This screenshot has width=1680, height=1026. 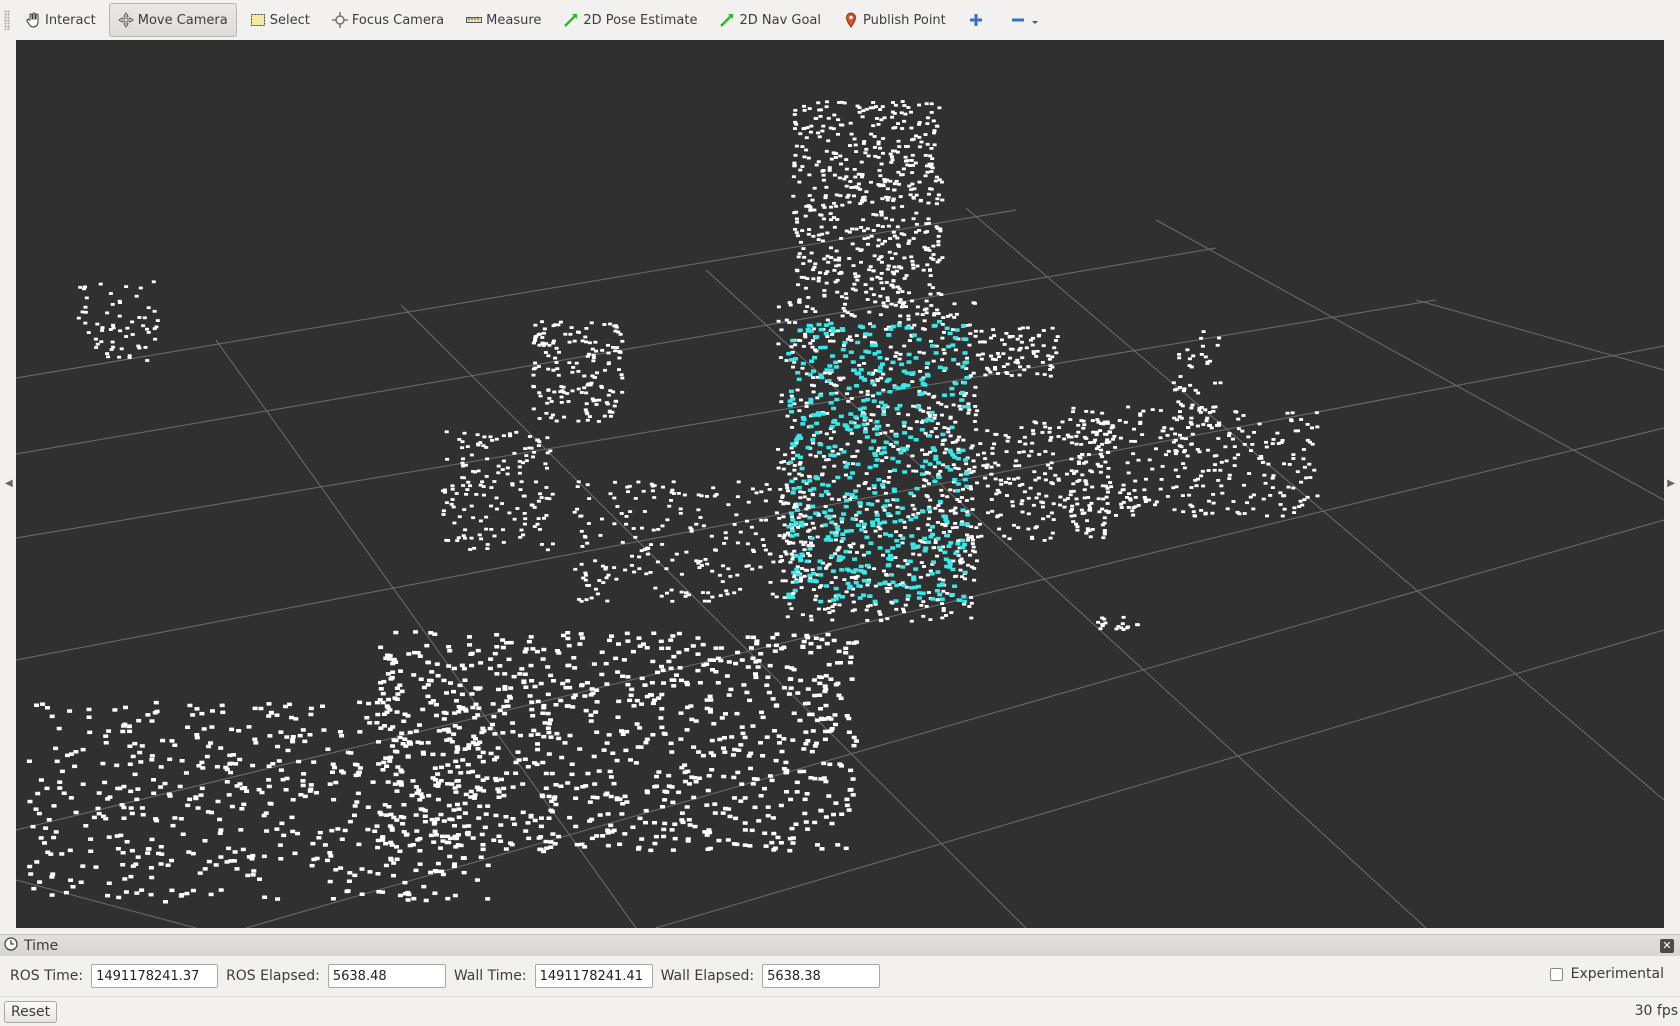 What do you see at coordinates (7, 20) in the screenshot?
I see `toolbar-grip` at bounding box center [7, 20].